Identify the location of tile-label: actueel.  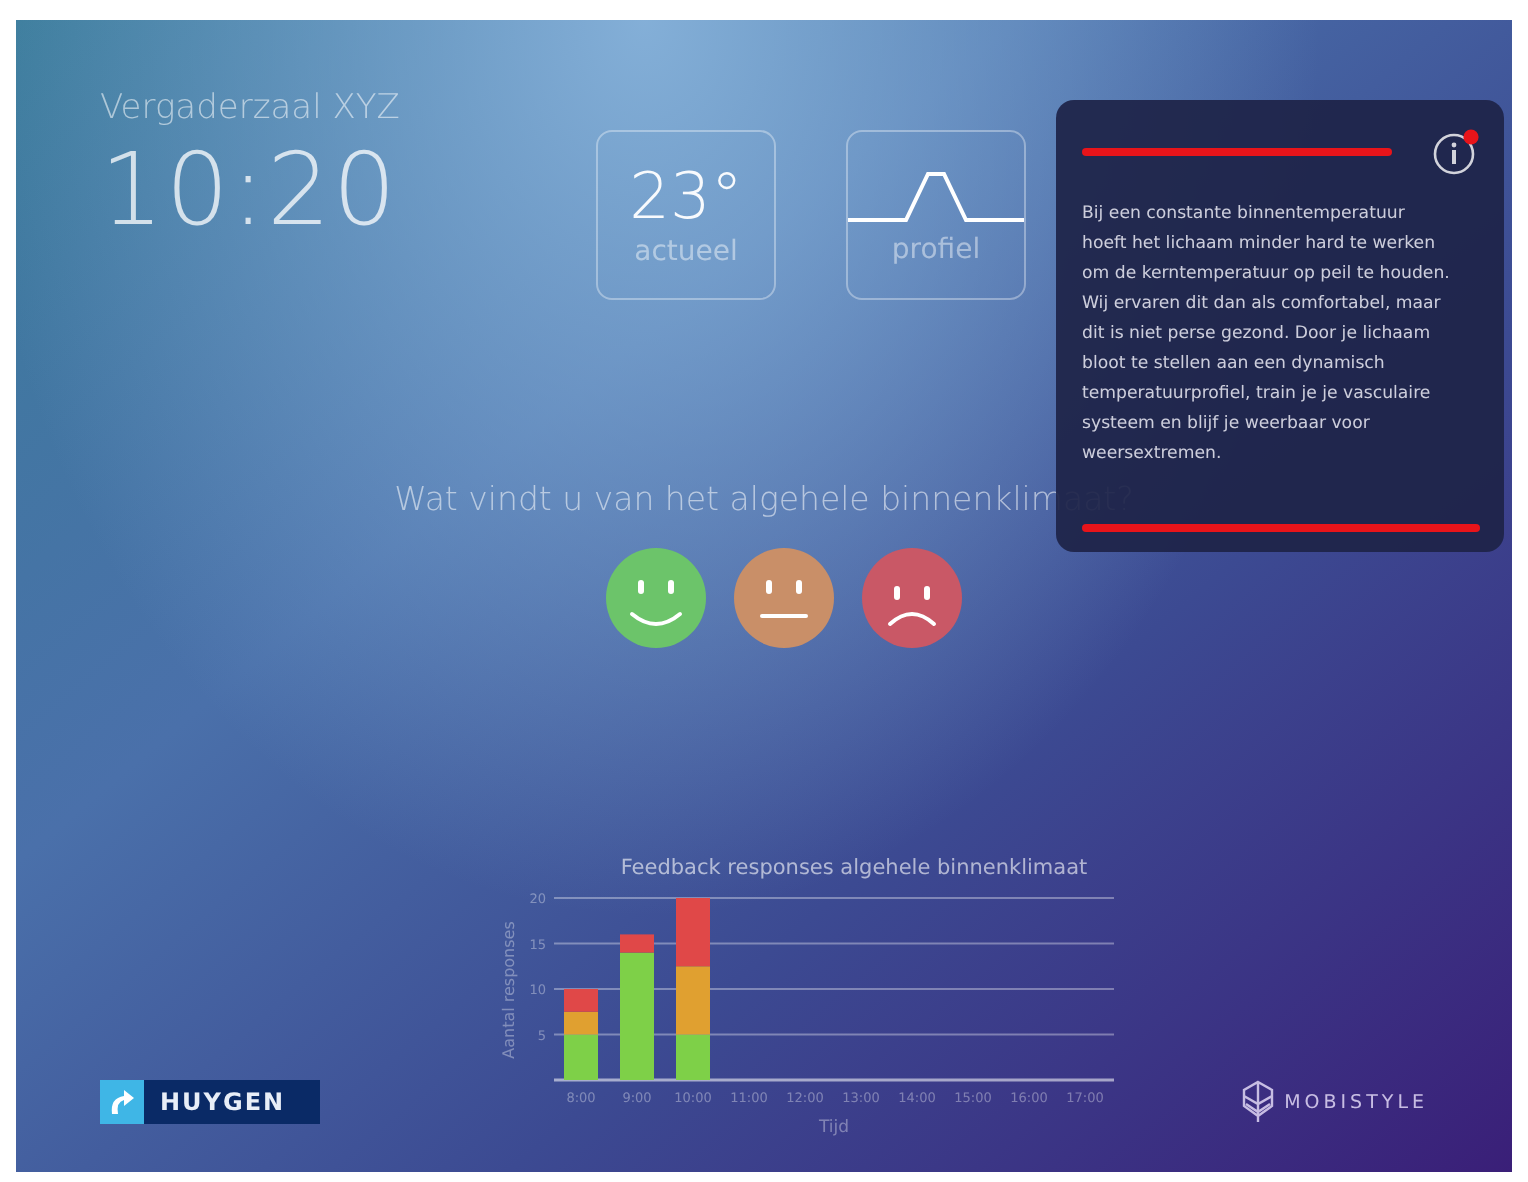
(686, 251).